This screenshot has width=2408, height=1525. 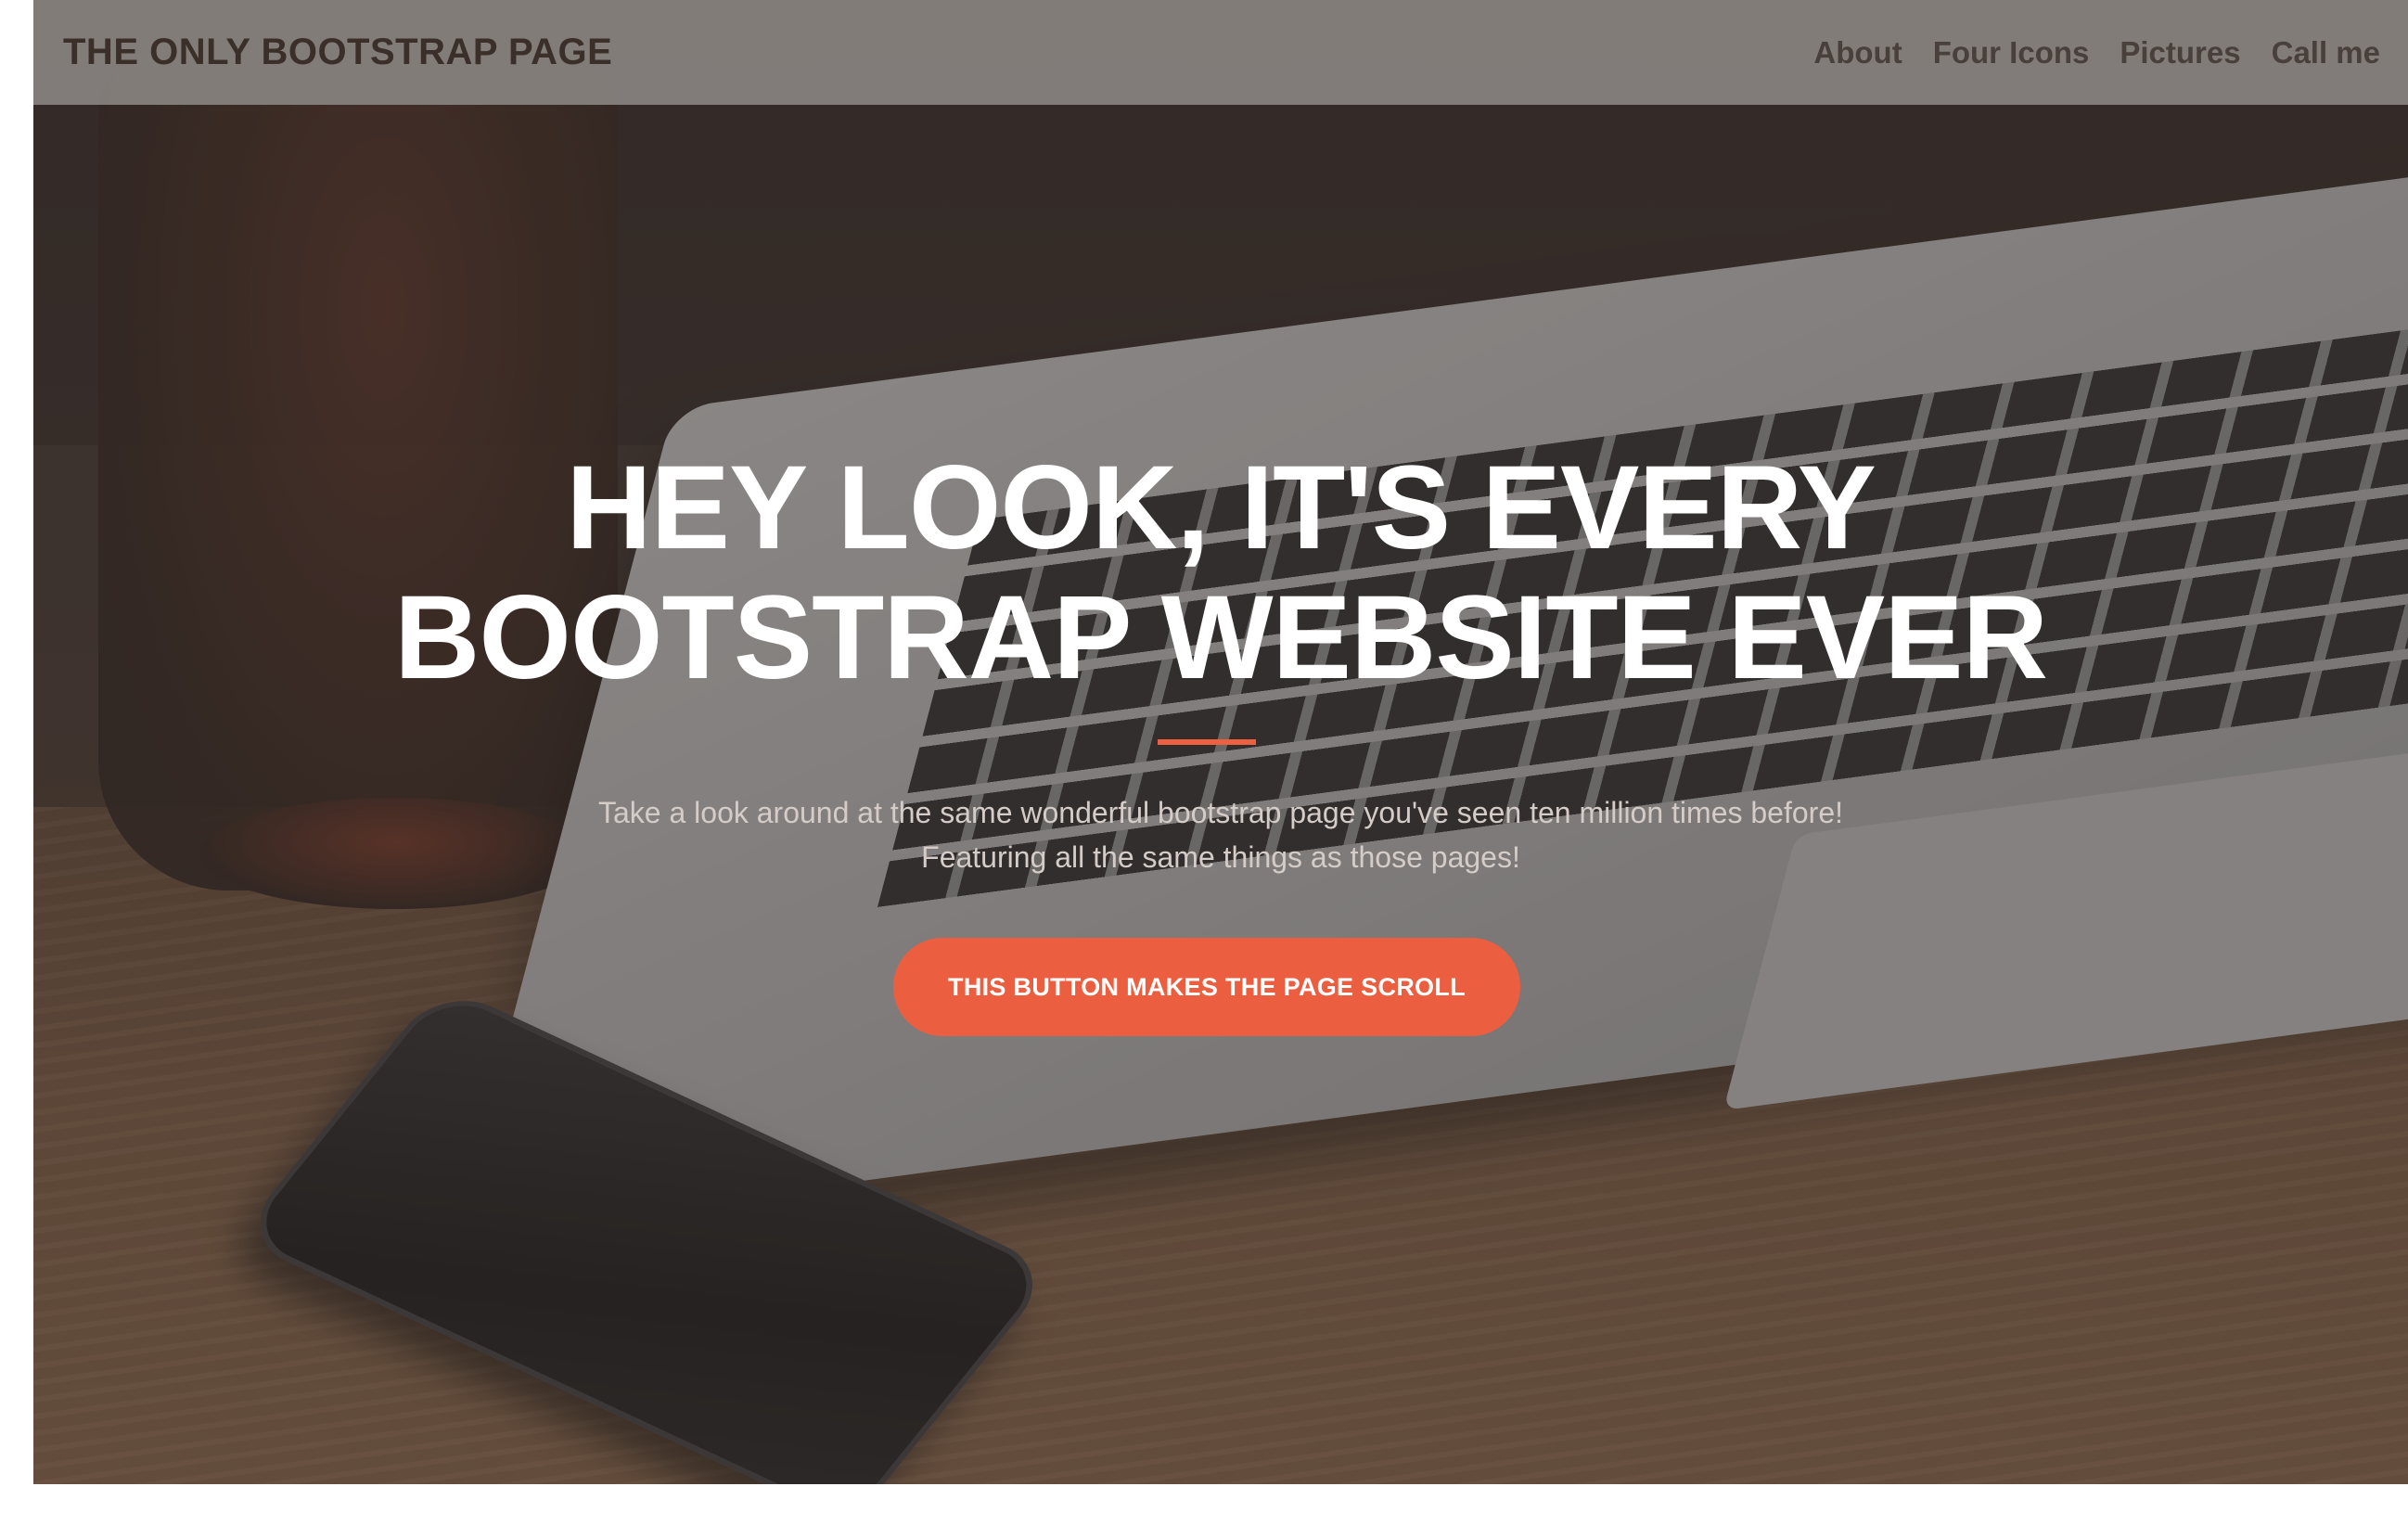 I want to click on hero-divider, so click(x=1207, y=742).